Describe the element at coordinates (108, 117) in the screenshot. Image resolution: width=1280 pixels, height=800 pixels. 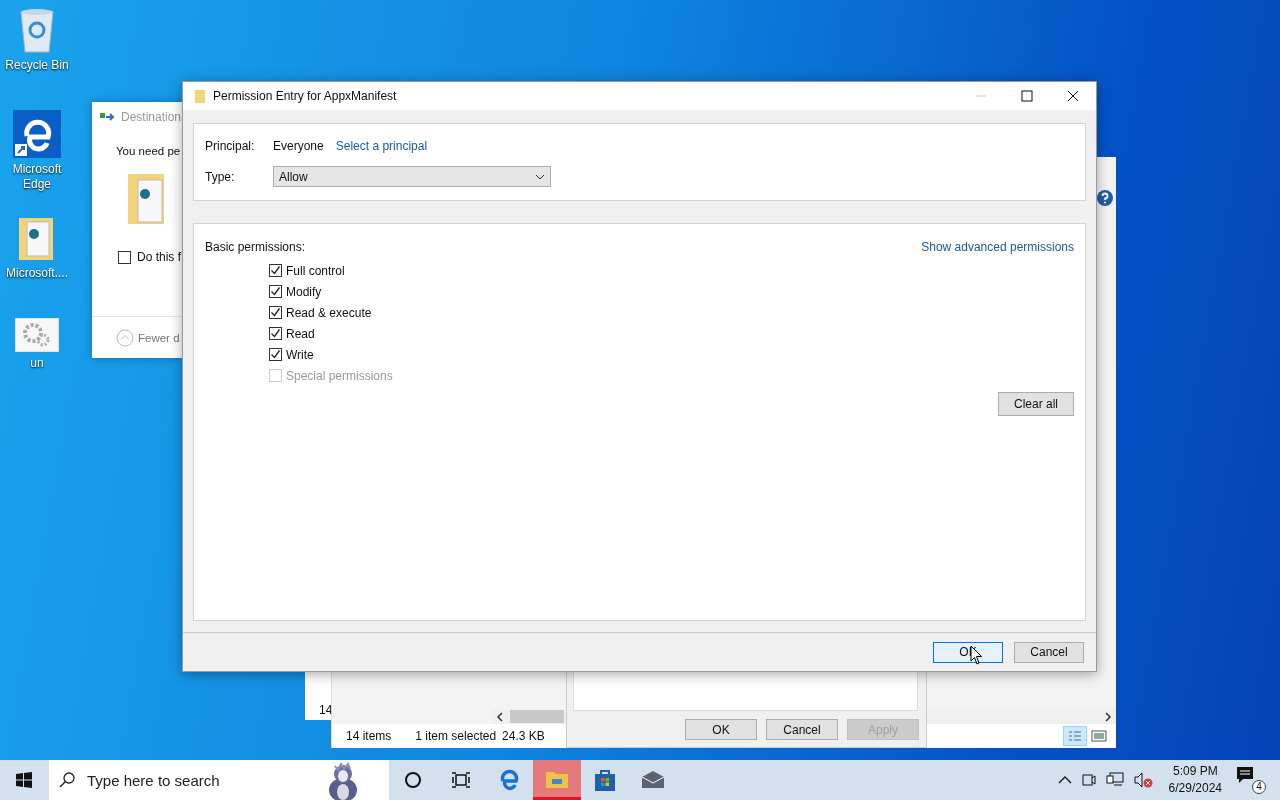
I see `copy-icon` at that location.